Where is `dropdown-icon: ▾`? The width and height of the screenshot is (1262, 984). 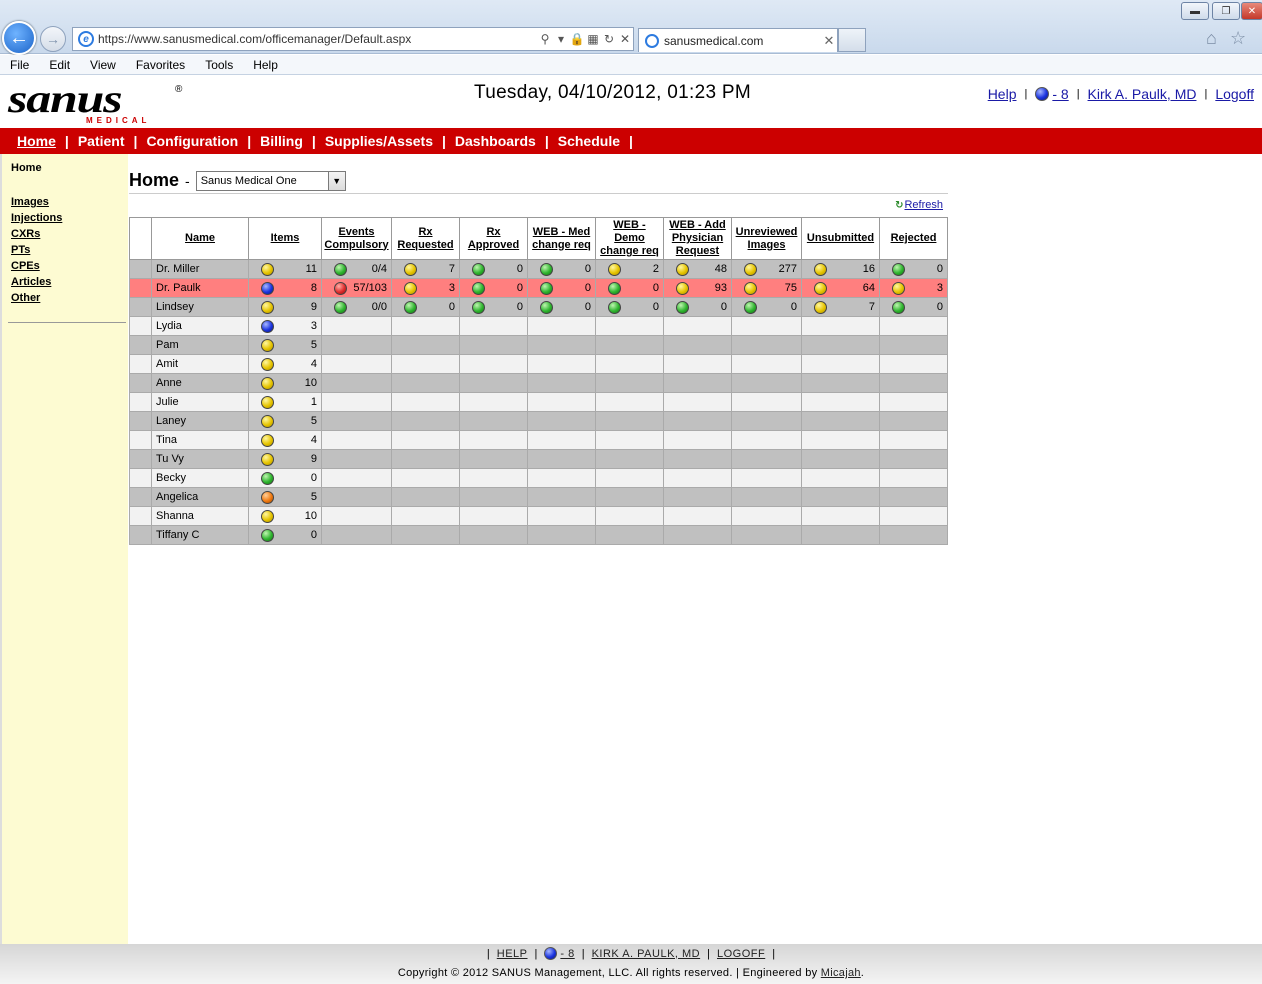
dropdown-icon: ▾ is located at coordinates (561, 39).